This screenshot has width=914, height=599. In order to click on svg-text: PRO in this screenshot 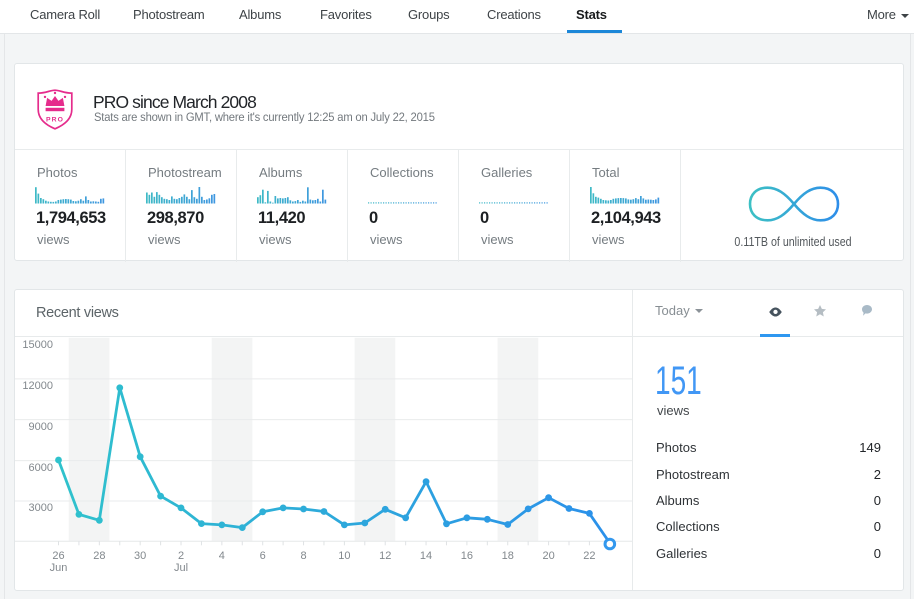, I will do `click(55, 120)`.